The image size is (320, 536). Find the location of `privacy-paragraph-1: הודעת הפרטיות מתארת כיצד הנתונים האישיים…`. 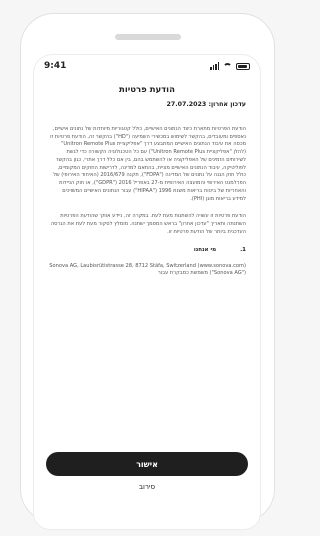

privacy-paragraph-1: הודעת הפרטיות מתארת כיצד הנתונים האישיים… is located at coordinates (148, 164).